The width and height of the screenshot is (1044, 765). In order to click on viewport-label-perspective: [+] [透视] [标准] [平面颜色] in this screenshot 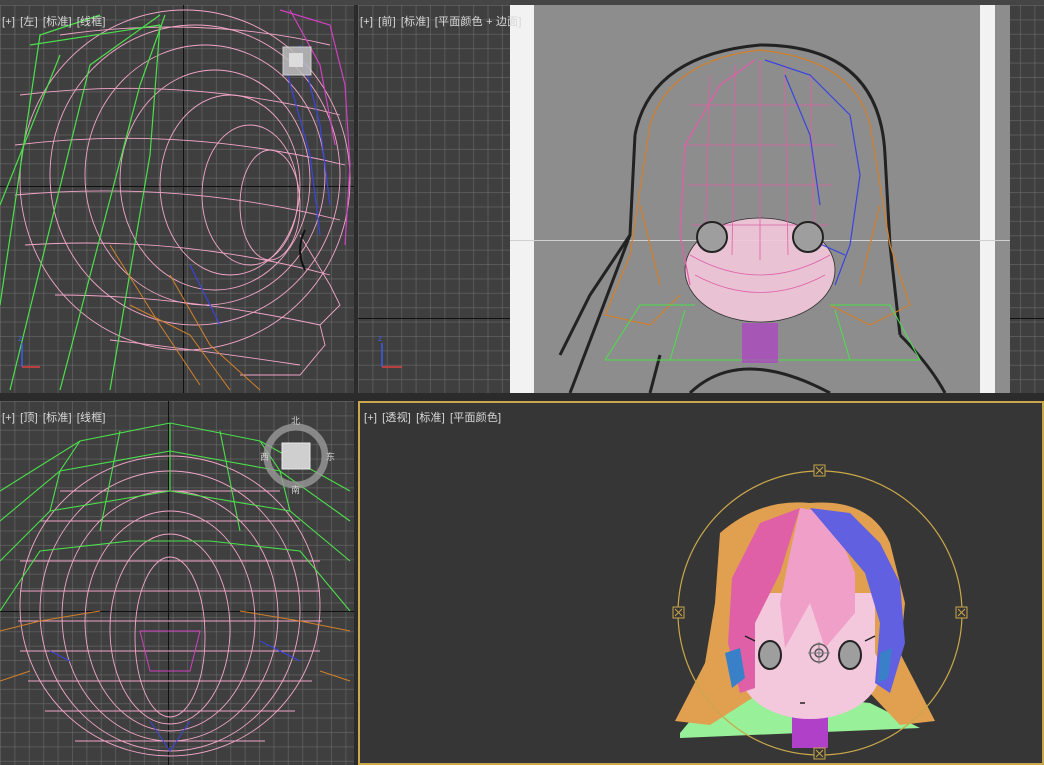, I will do `click(435, 417)`.